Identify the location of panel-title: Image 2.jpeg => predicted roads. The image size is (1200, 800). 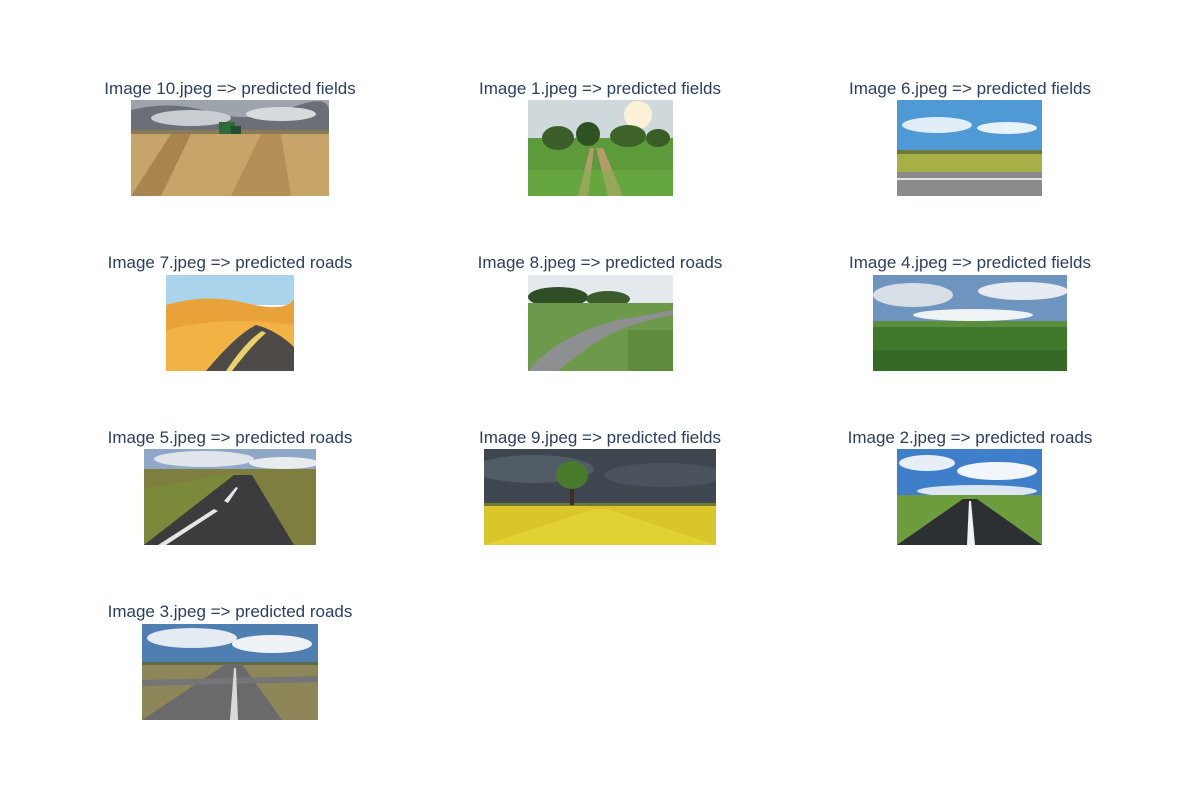
(970, 437).